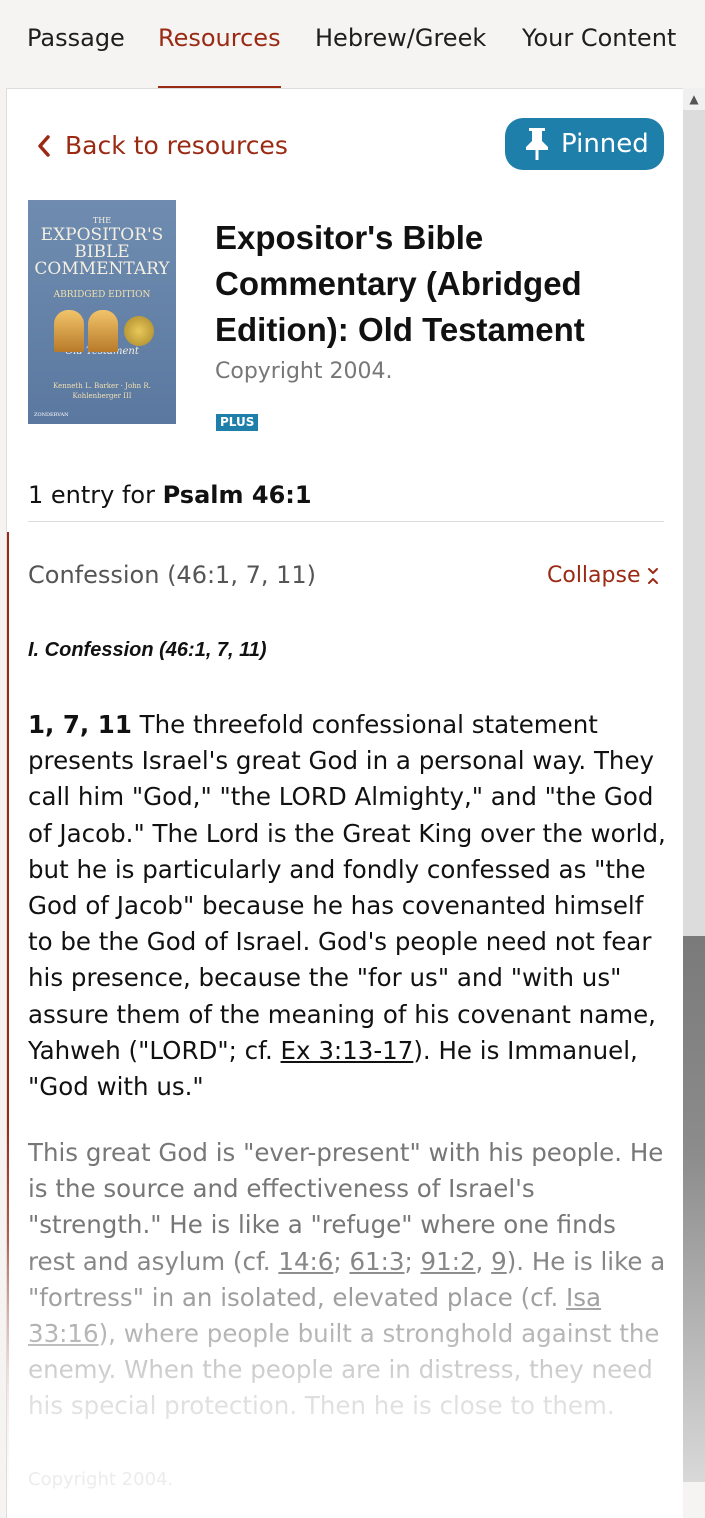  I want to click on section-title: Confession (46:1, 7, 11), so click(172, 575).